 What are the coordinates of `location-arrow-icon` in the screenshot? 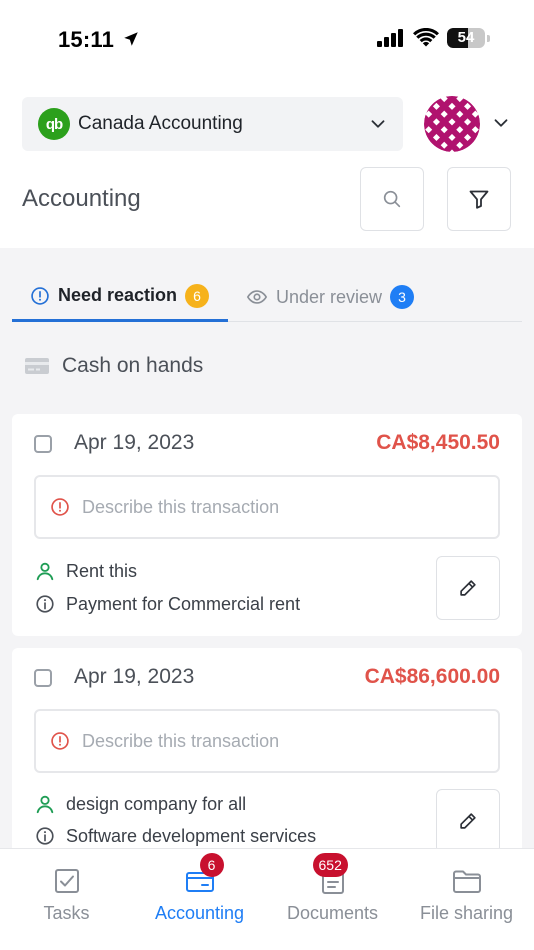 It's located at (131, 39).